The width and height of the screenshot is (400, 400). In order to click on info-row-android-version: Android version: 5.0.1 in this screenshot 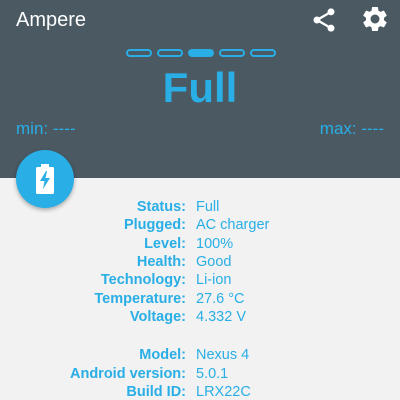, I will do `click(200, 373)`.